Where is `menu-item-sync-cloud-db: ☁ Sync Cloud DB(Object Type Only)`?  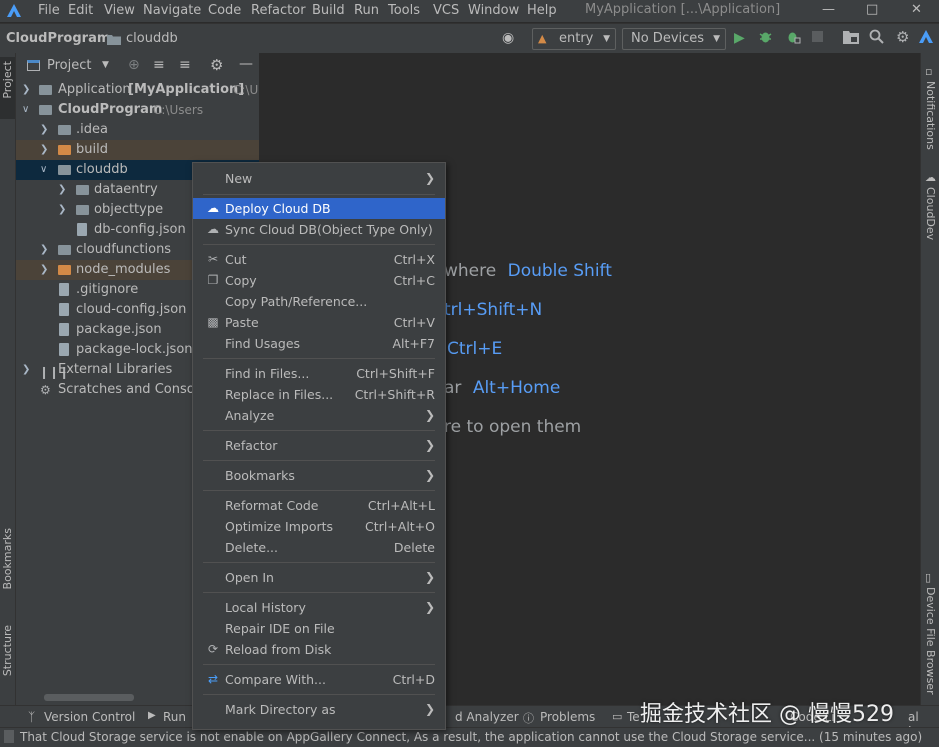 menu-item-sync-cloud-db: ☁ Sync Cloud DB(Object Type Only) is located at coordinates (319, 229).